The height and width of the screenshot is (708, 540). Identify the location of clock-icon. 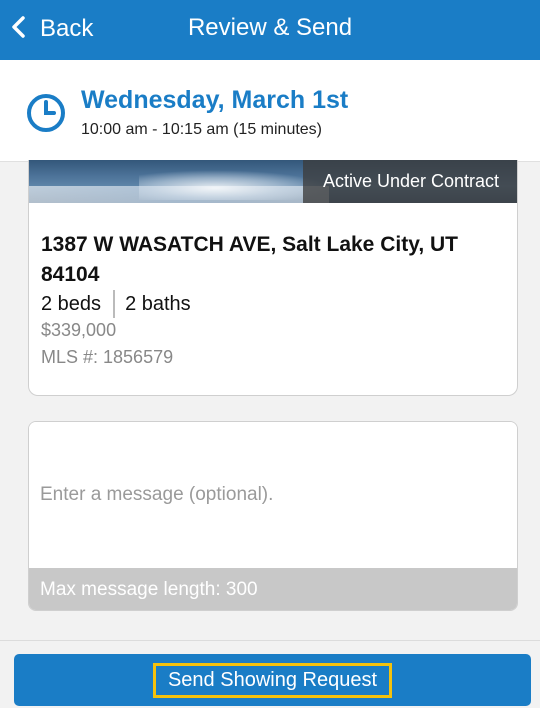
(46, 113).